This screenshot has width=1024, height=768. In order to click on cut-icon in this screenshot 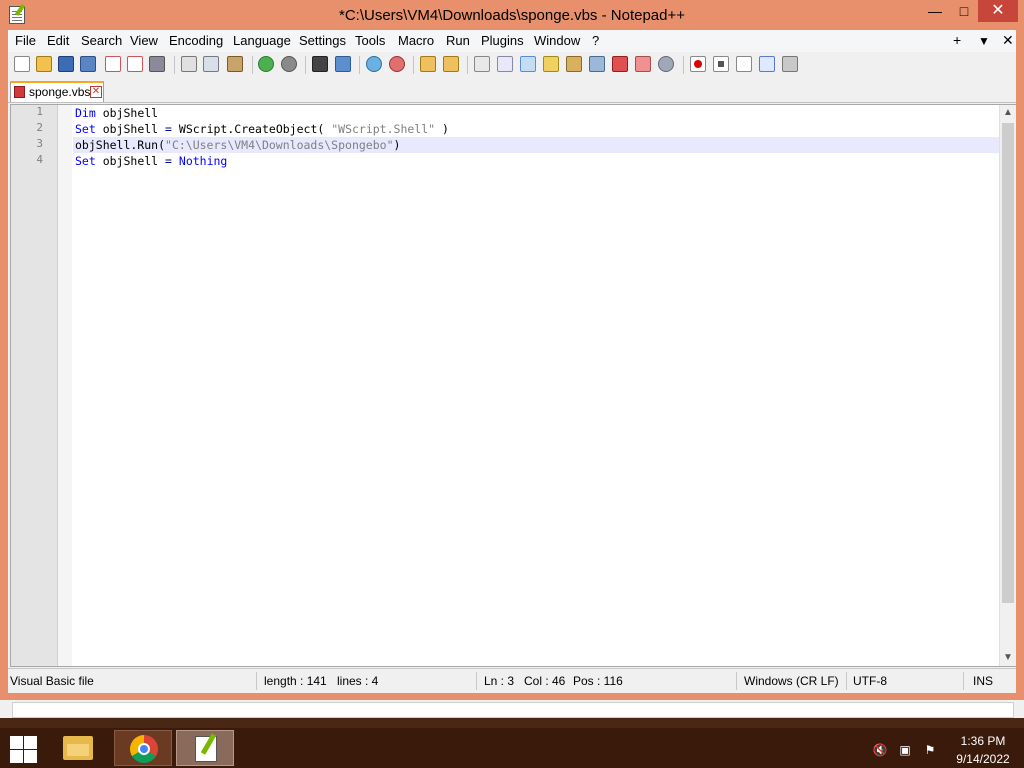, I will do `click(189, 64)`.